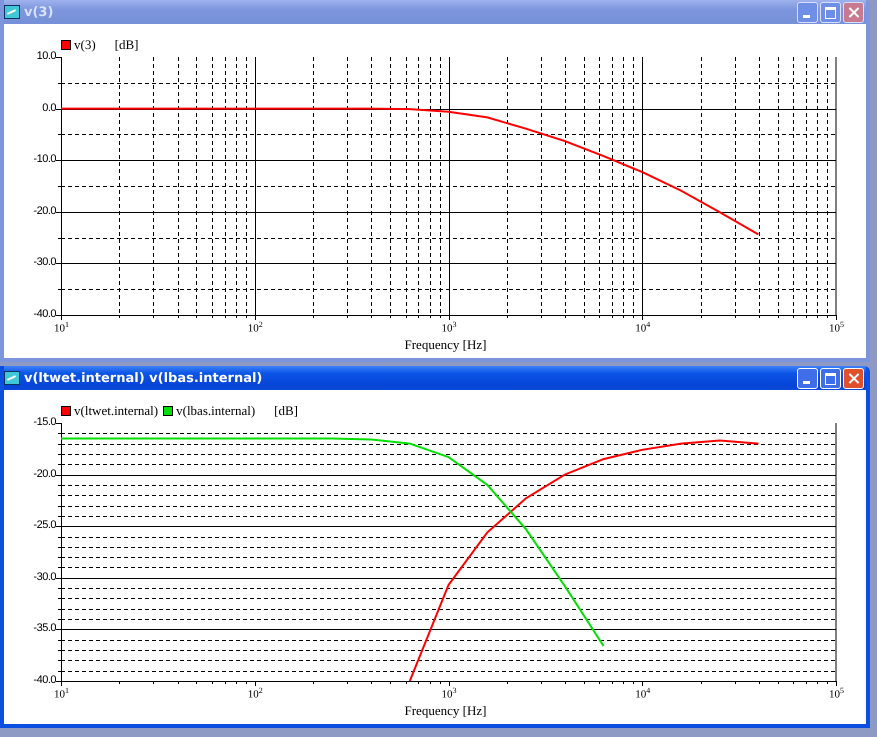  Describe the element at coordinates (116, 411) in the screenshot. I see `legend-label: v(ltwet.internal)` at that location.